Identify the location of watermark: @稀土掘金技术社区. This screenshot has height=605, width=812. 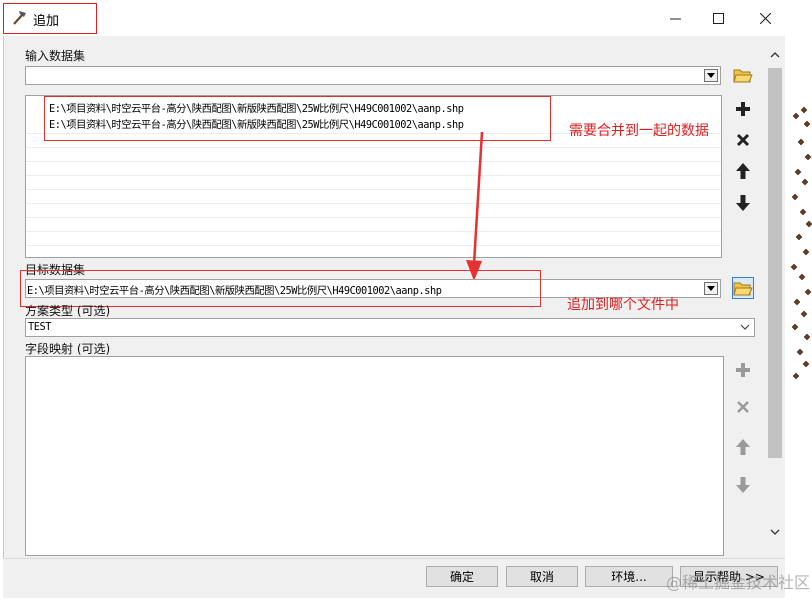
(737, 582).